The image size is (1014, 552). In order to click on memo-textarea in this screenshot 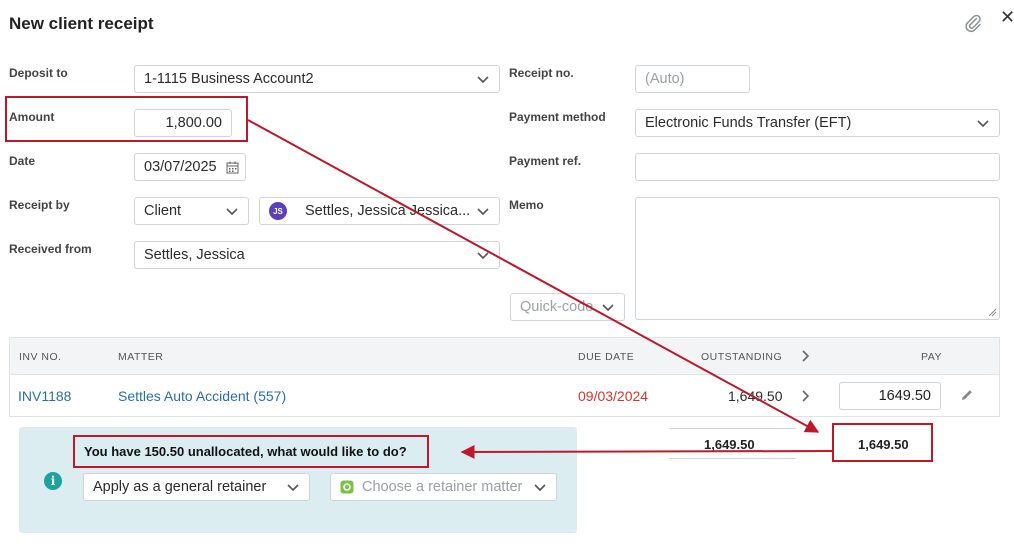, I will do `click(817, 258)`.